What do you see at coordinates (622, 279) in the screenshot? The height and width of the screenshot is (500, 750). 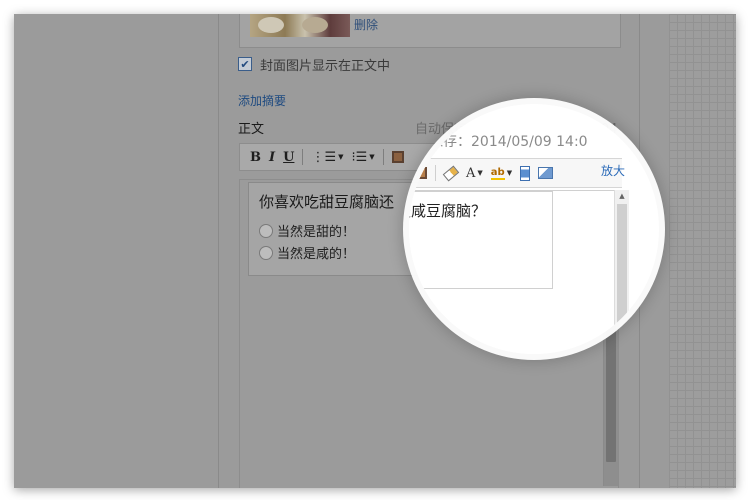 I see `scrollbar-thumb-magnified` at bounding box center [622, 279].